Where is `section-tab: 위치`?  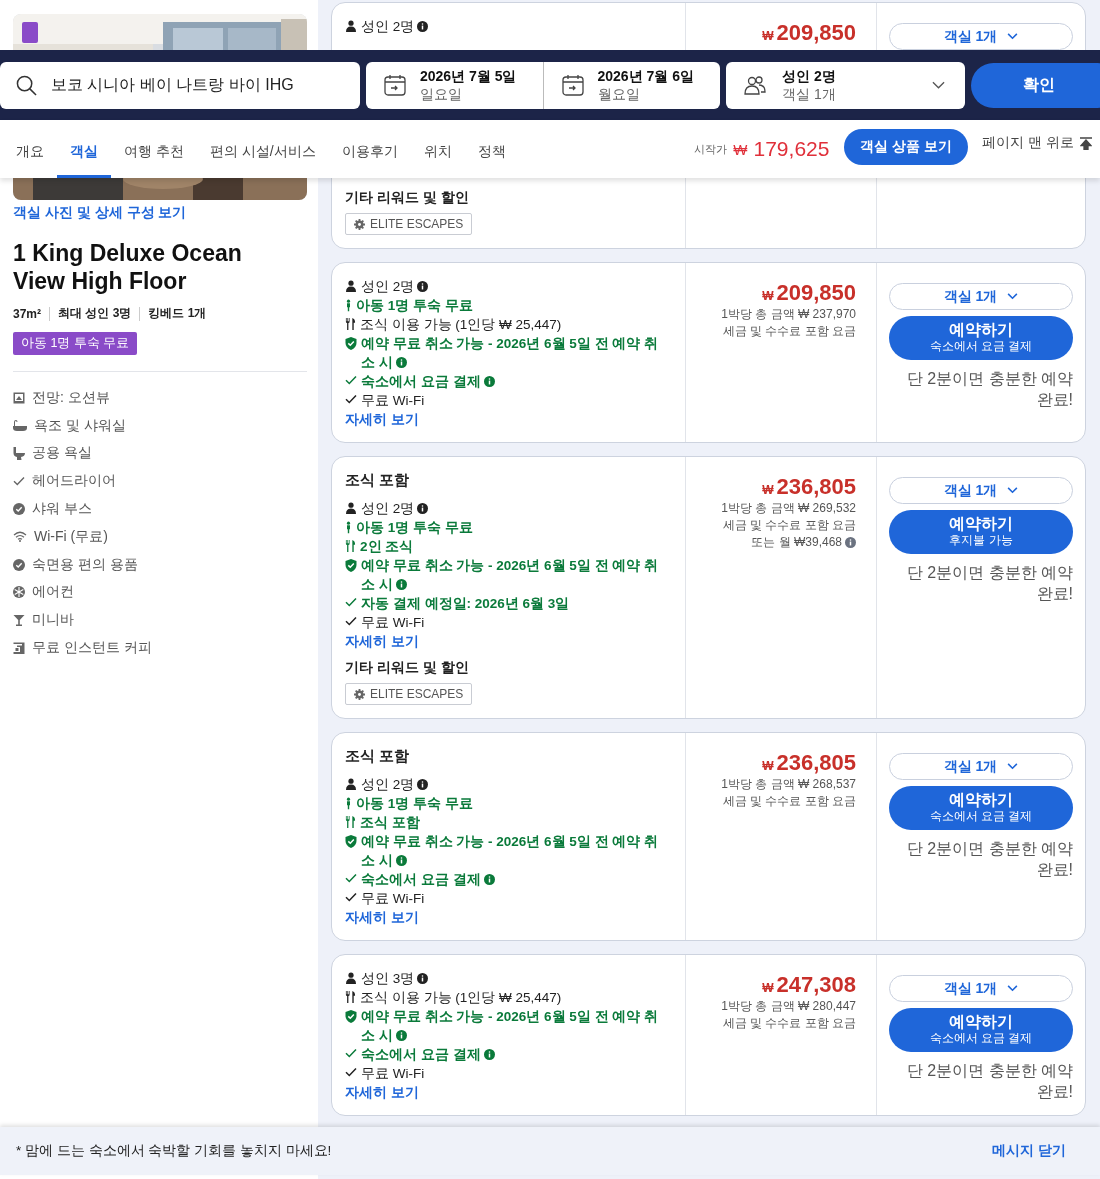
section-tab: 위치 is located at coordinates (437, 149).